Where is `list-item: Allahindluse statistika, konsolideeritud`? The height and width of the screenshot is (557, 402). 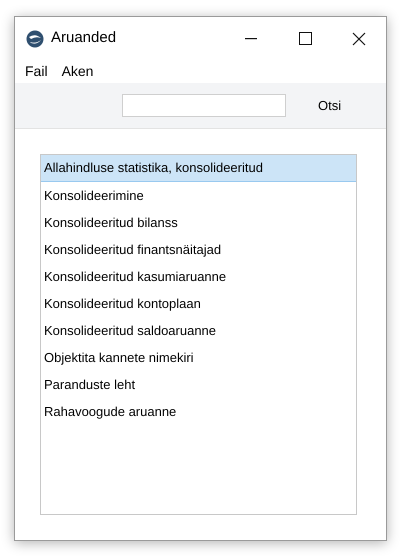
list-item: Allahindluse statistika, konsolideeritud is located at coordinates (198, 168).